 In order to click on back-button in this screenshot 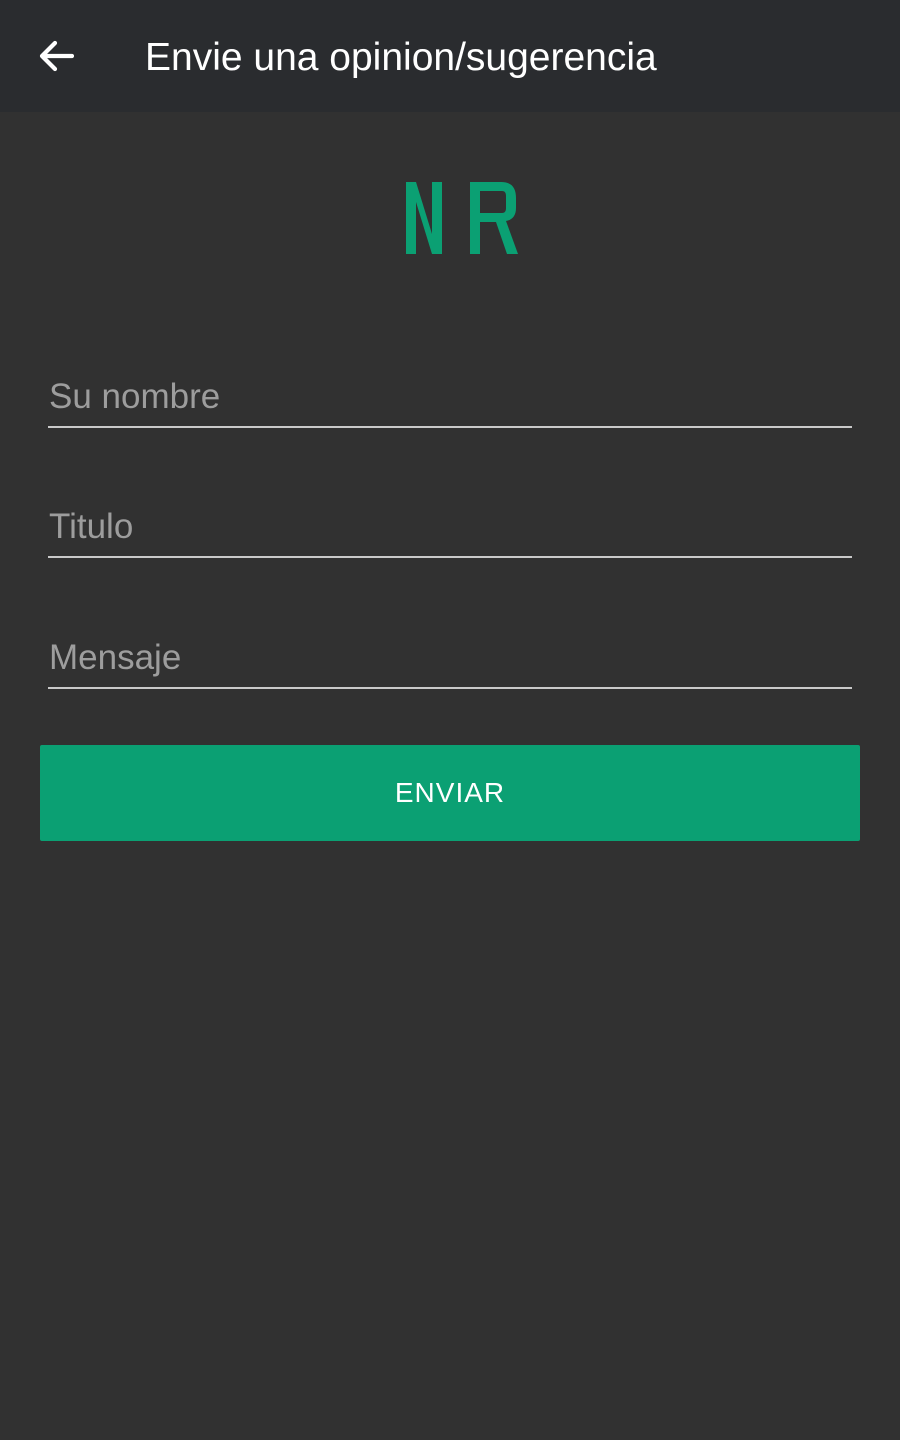, I will do `click(56, 56)`.